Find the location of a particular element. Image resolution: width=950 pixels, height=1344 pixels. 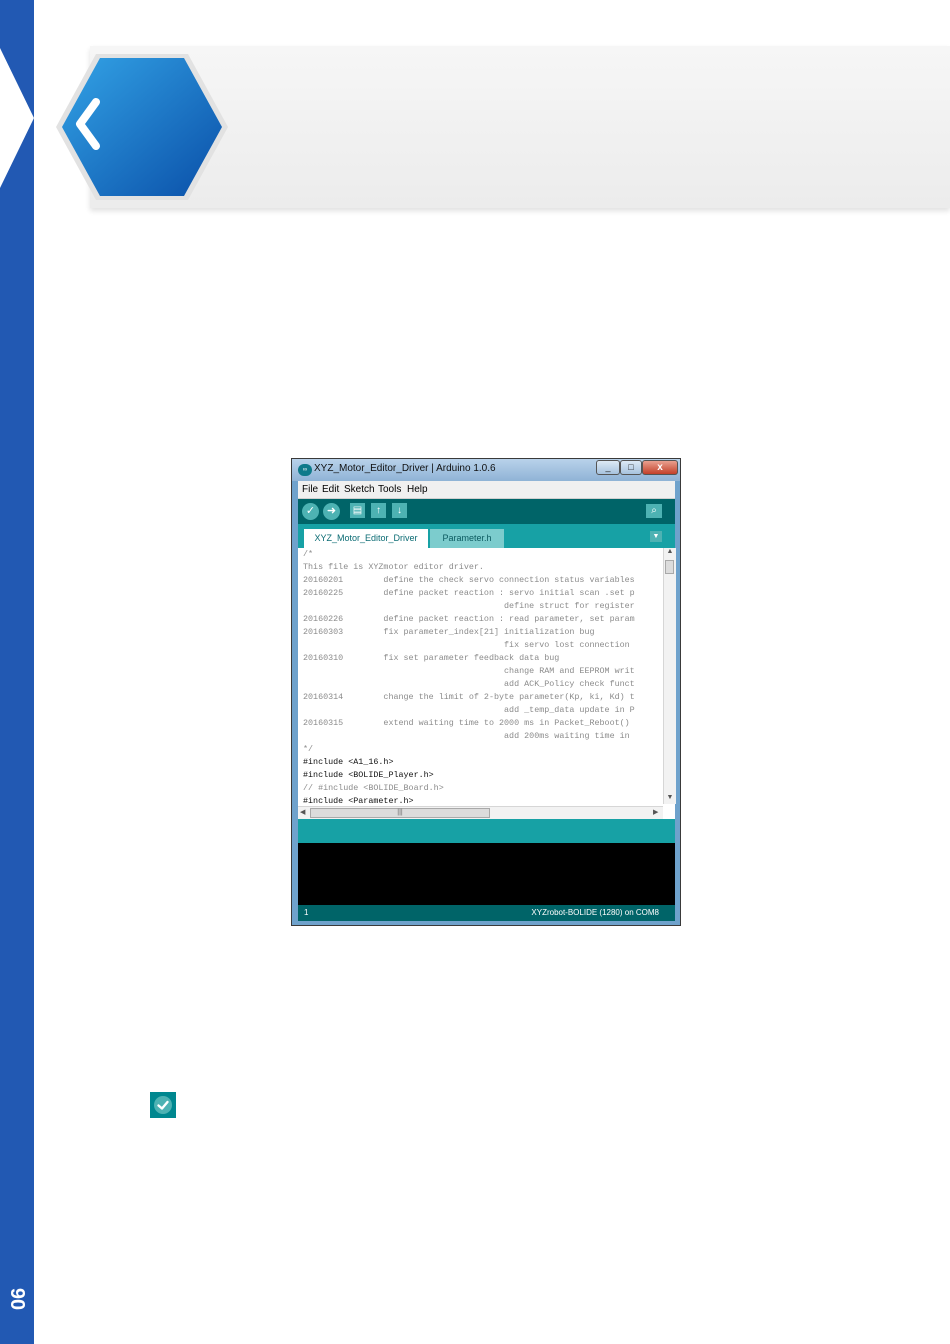

message-strip is located at coordinates (486, 831).